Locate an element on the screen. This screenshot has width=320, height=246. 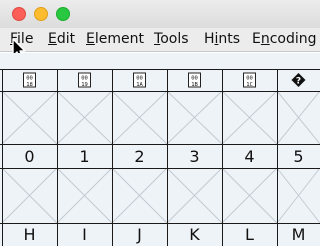
glyph-cell-label: L is located at coordinates (249, 235).